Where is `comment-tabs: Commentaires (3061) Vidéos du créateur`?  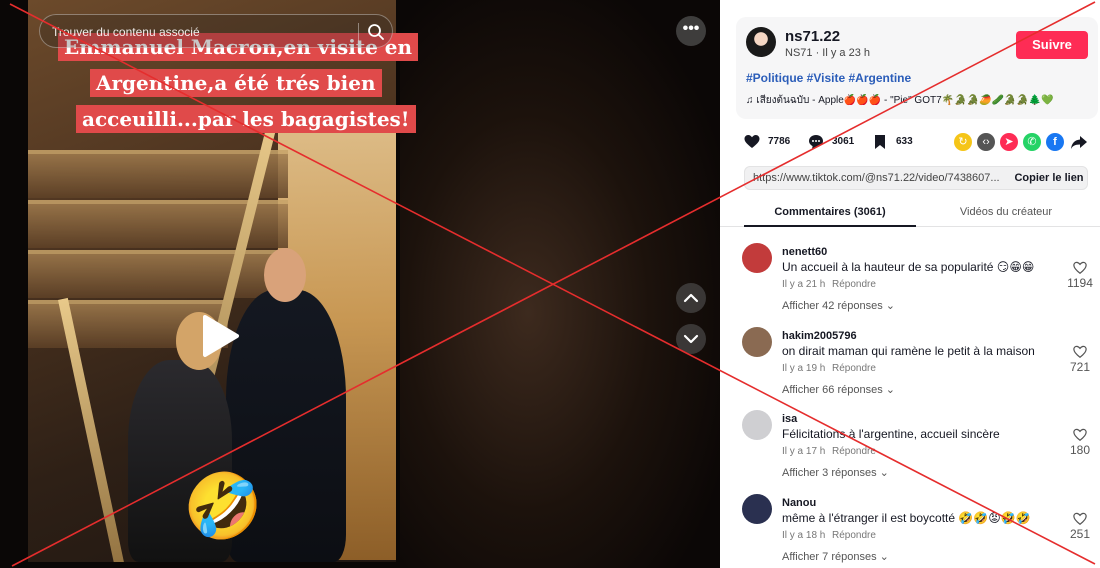
comment-tabs: Commentaires (3061) Vidéos du créateur is located at coordinates (910, 213).